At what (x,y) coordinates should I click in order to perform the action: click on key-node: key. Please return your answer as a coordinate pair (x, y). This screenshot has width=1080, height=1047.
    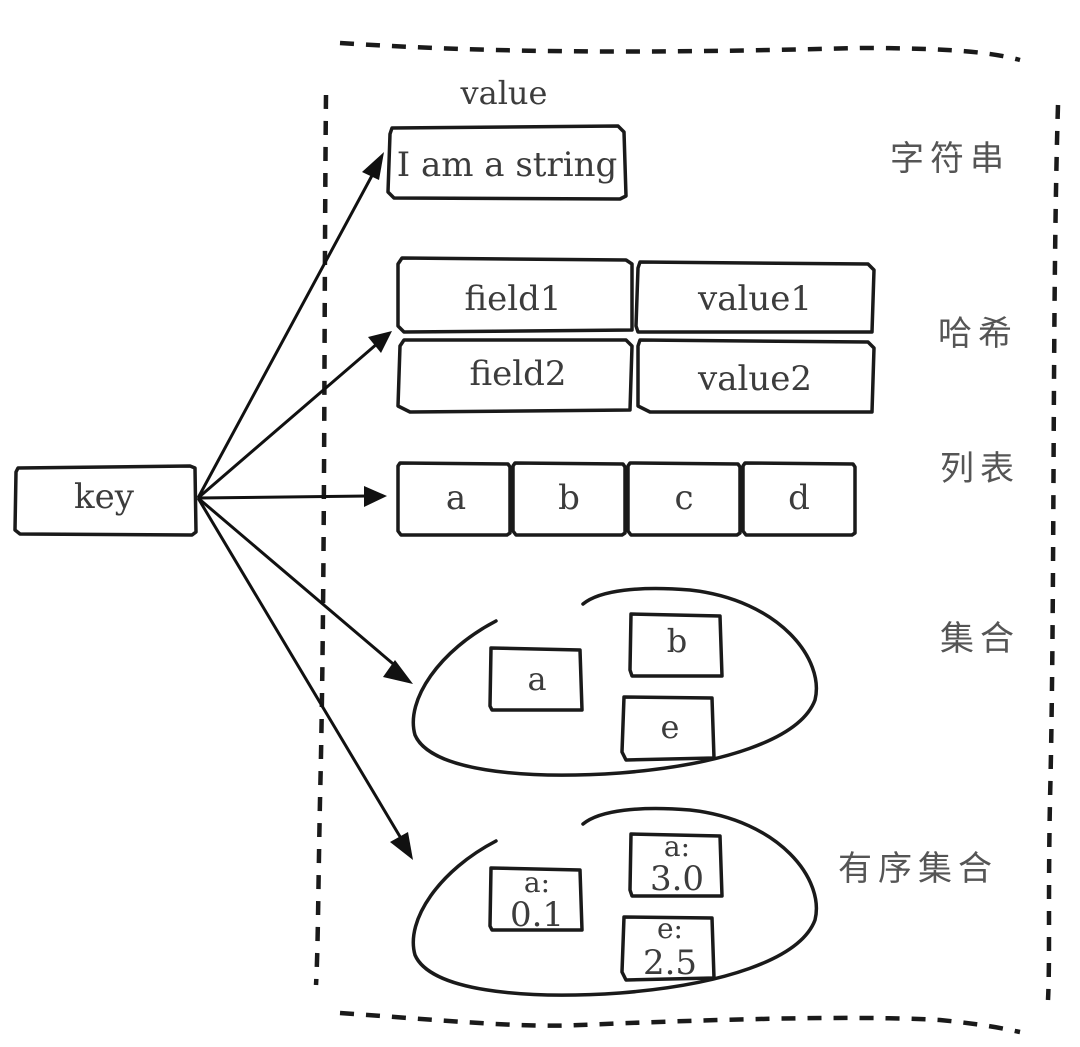
    Looking at the image, I should click on (105, 500).